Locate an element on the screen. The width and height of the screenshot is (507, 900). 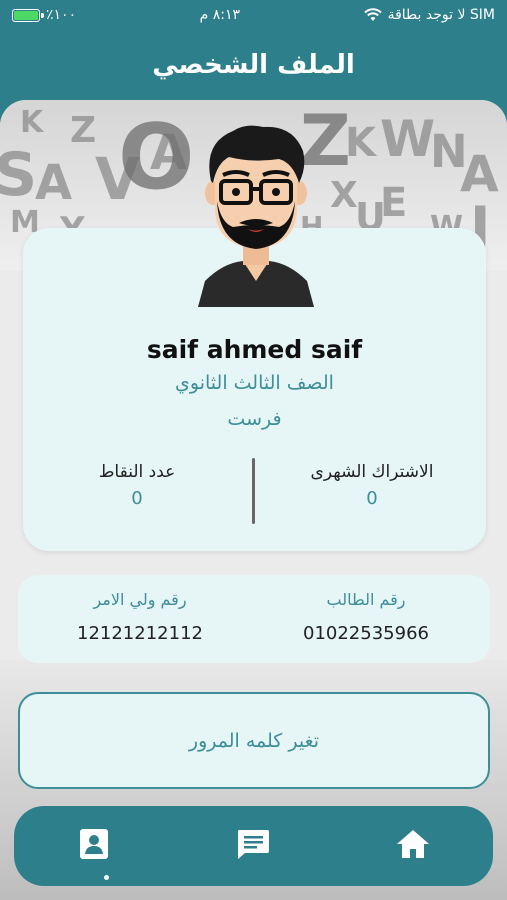
page-title: الملف الشخصي is located at coordinates (253, 65).